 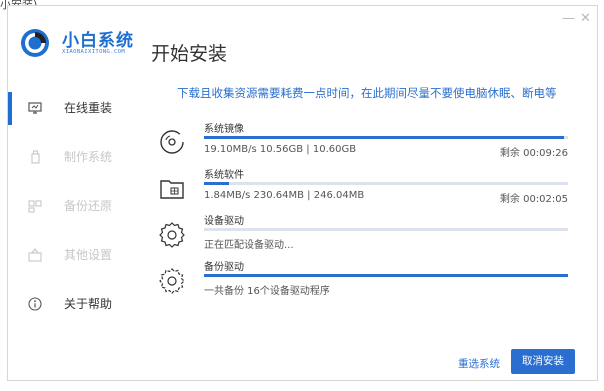 What do you see at coordinates (88, 255) in the screenshot?
I see `sidebar-item-label: 其他设置` at bounding box center [88, 255].